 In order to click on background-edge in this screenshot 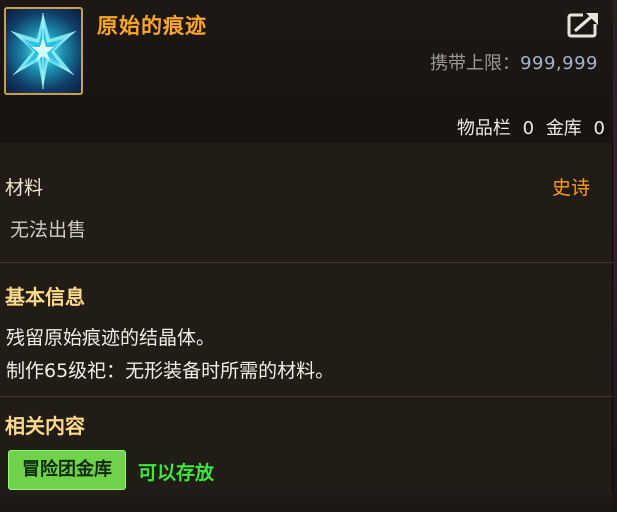, I will do `click(615, 256)`.